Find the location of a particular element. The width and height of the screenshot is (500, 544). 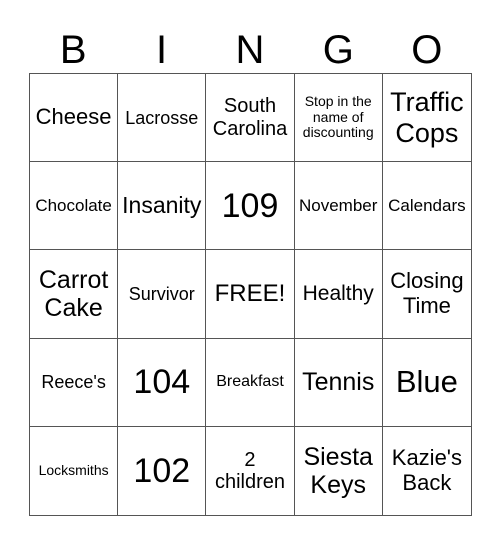

bingo-cell: Survivor is located at coordinates (162, 294).